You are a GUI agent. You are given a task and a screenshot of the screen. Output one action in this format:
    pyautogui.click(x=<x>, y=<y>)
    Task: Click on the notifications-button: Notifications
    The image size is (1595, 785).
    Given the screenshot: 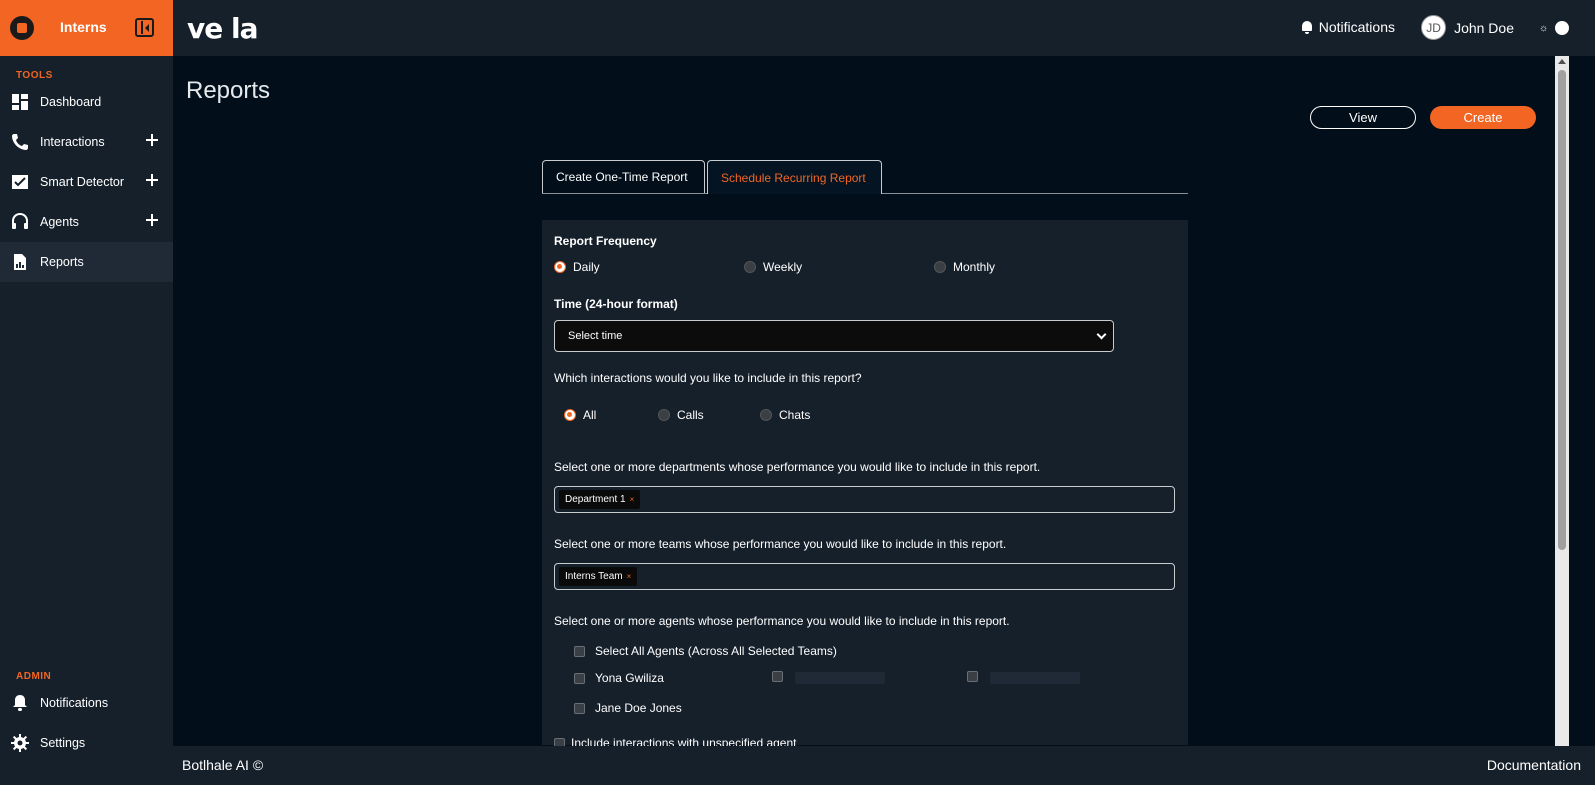 What is the action you would take?
    pyautogui.click(x=1348, y=27)
    